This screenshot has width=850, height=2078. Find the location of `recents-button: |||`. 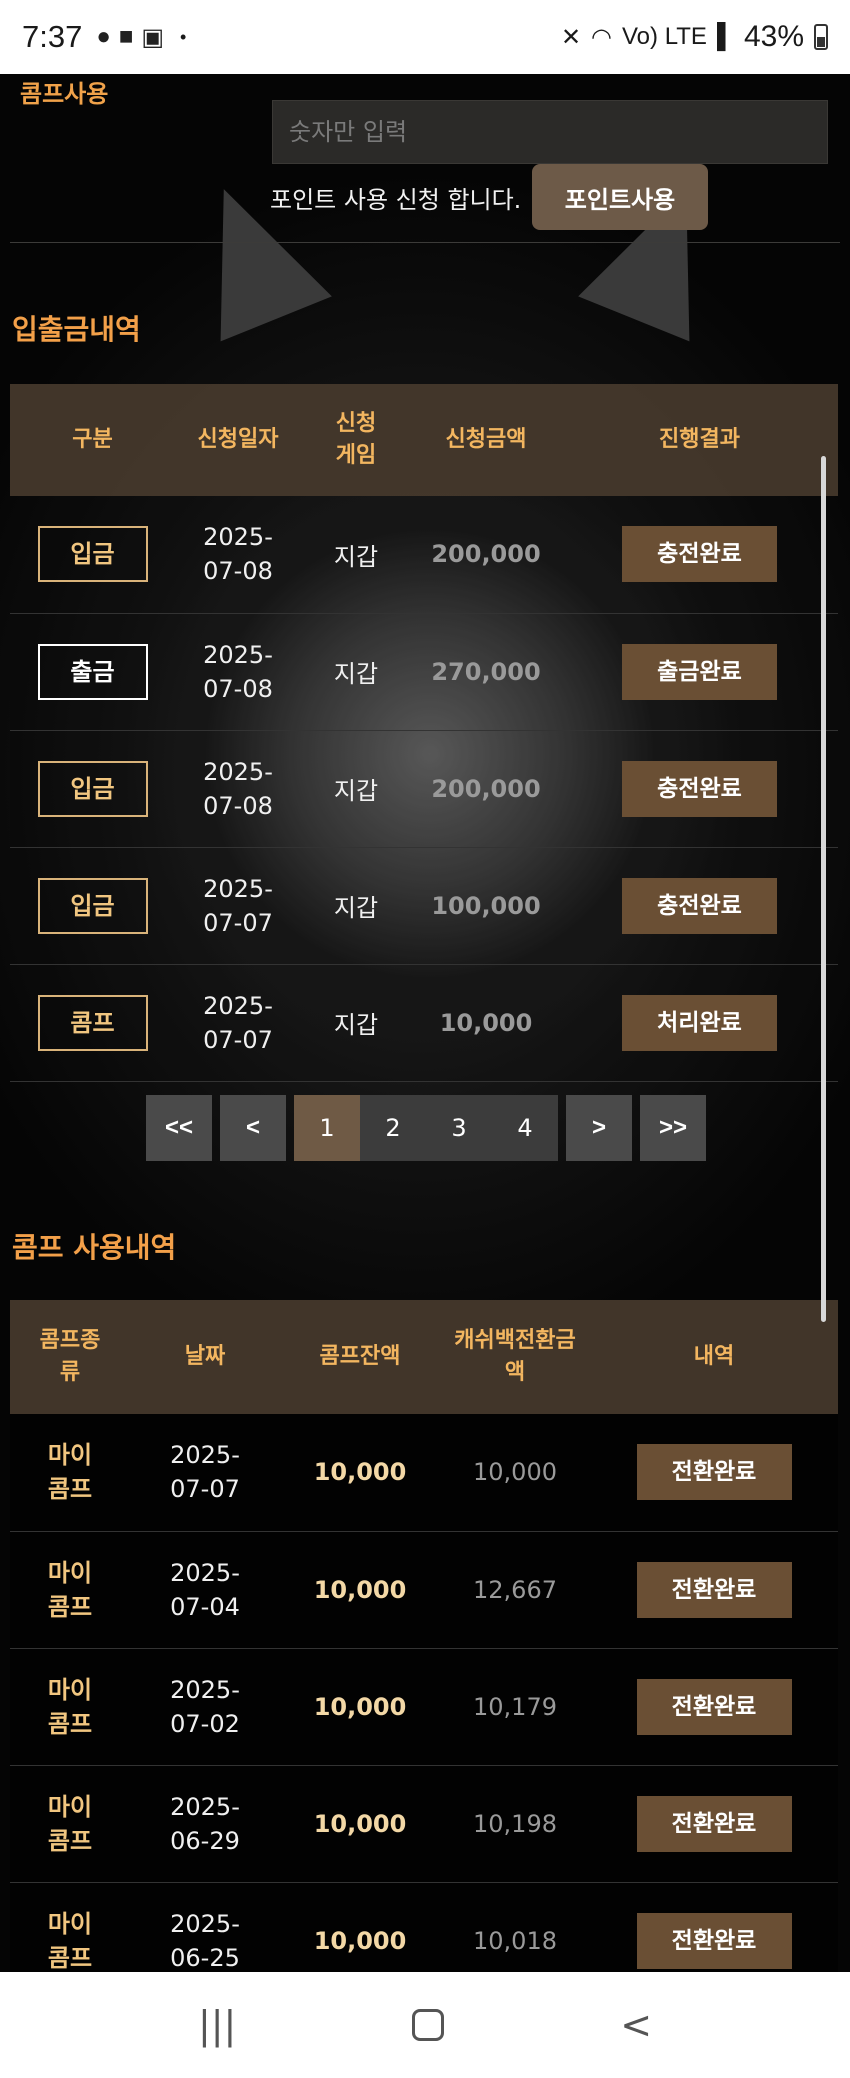

recents-button: ||| is located at coordinates (217, 2025).